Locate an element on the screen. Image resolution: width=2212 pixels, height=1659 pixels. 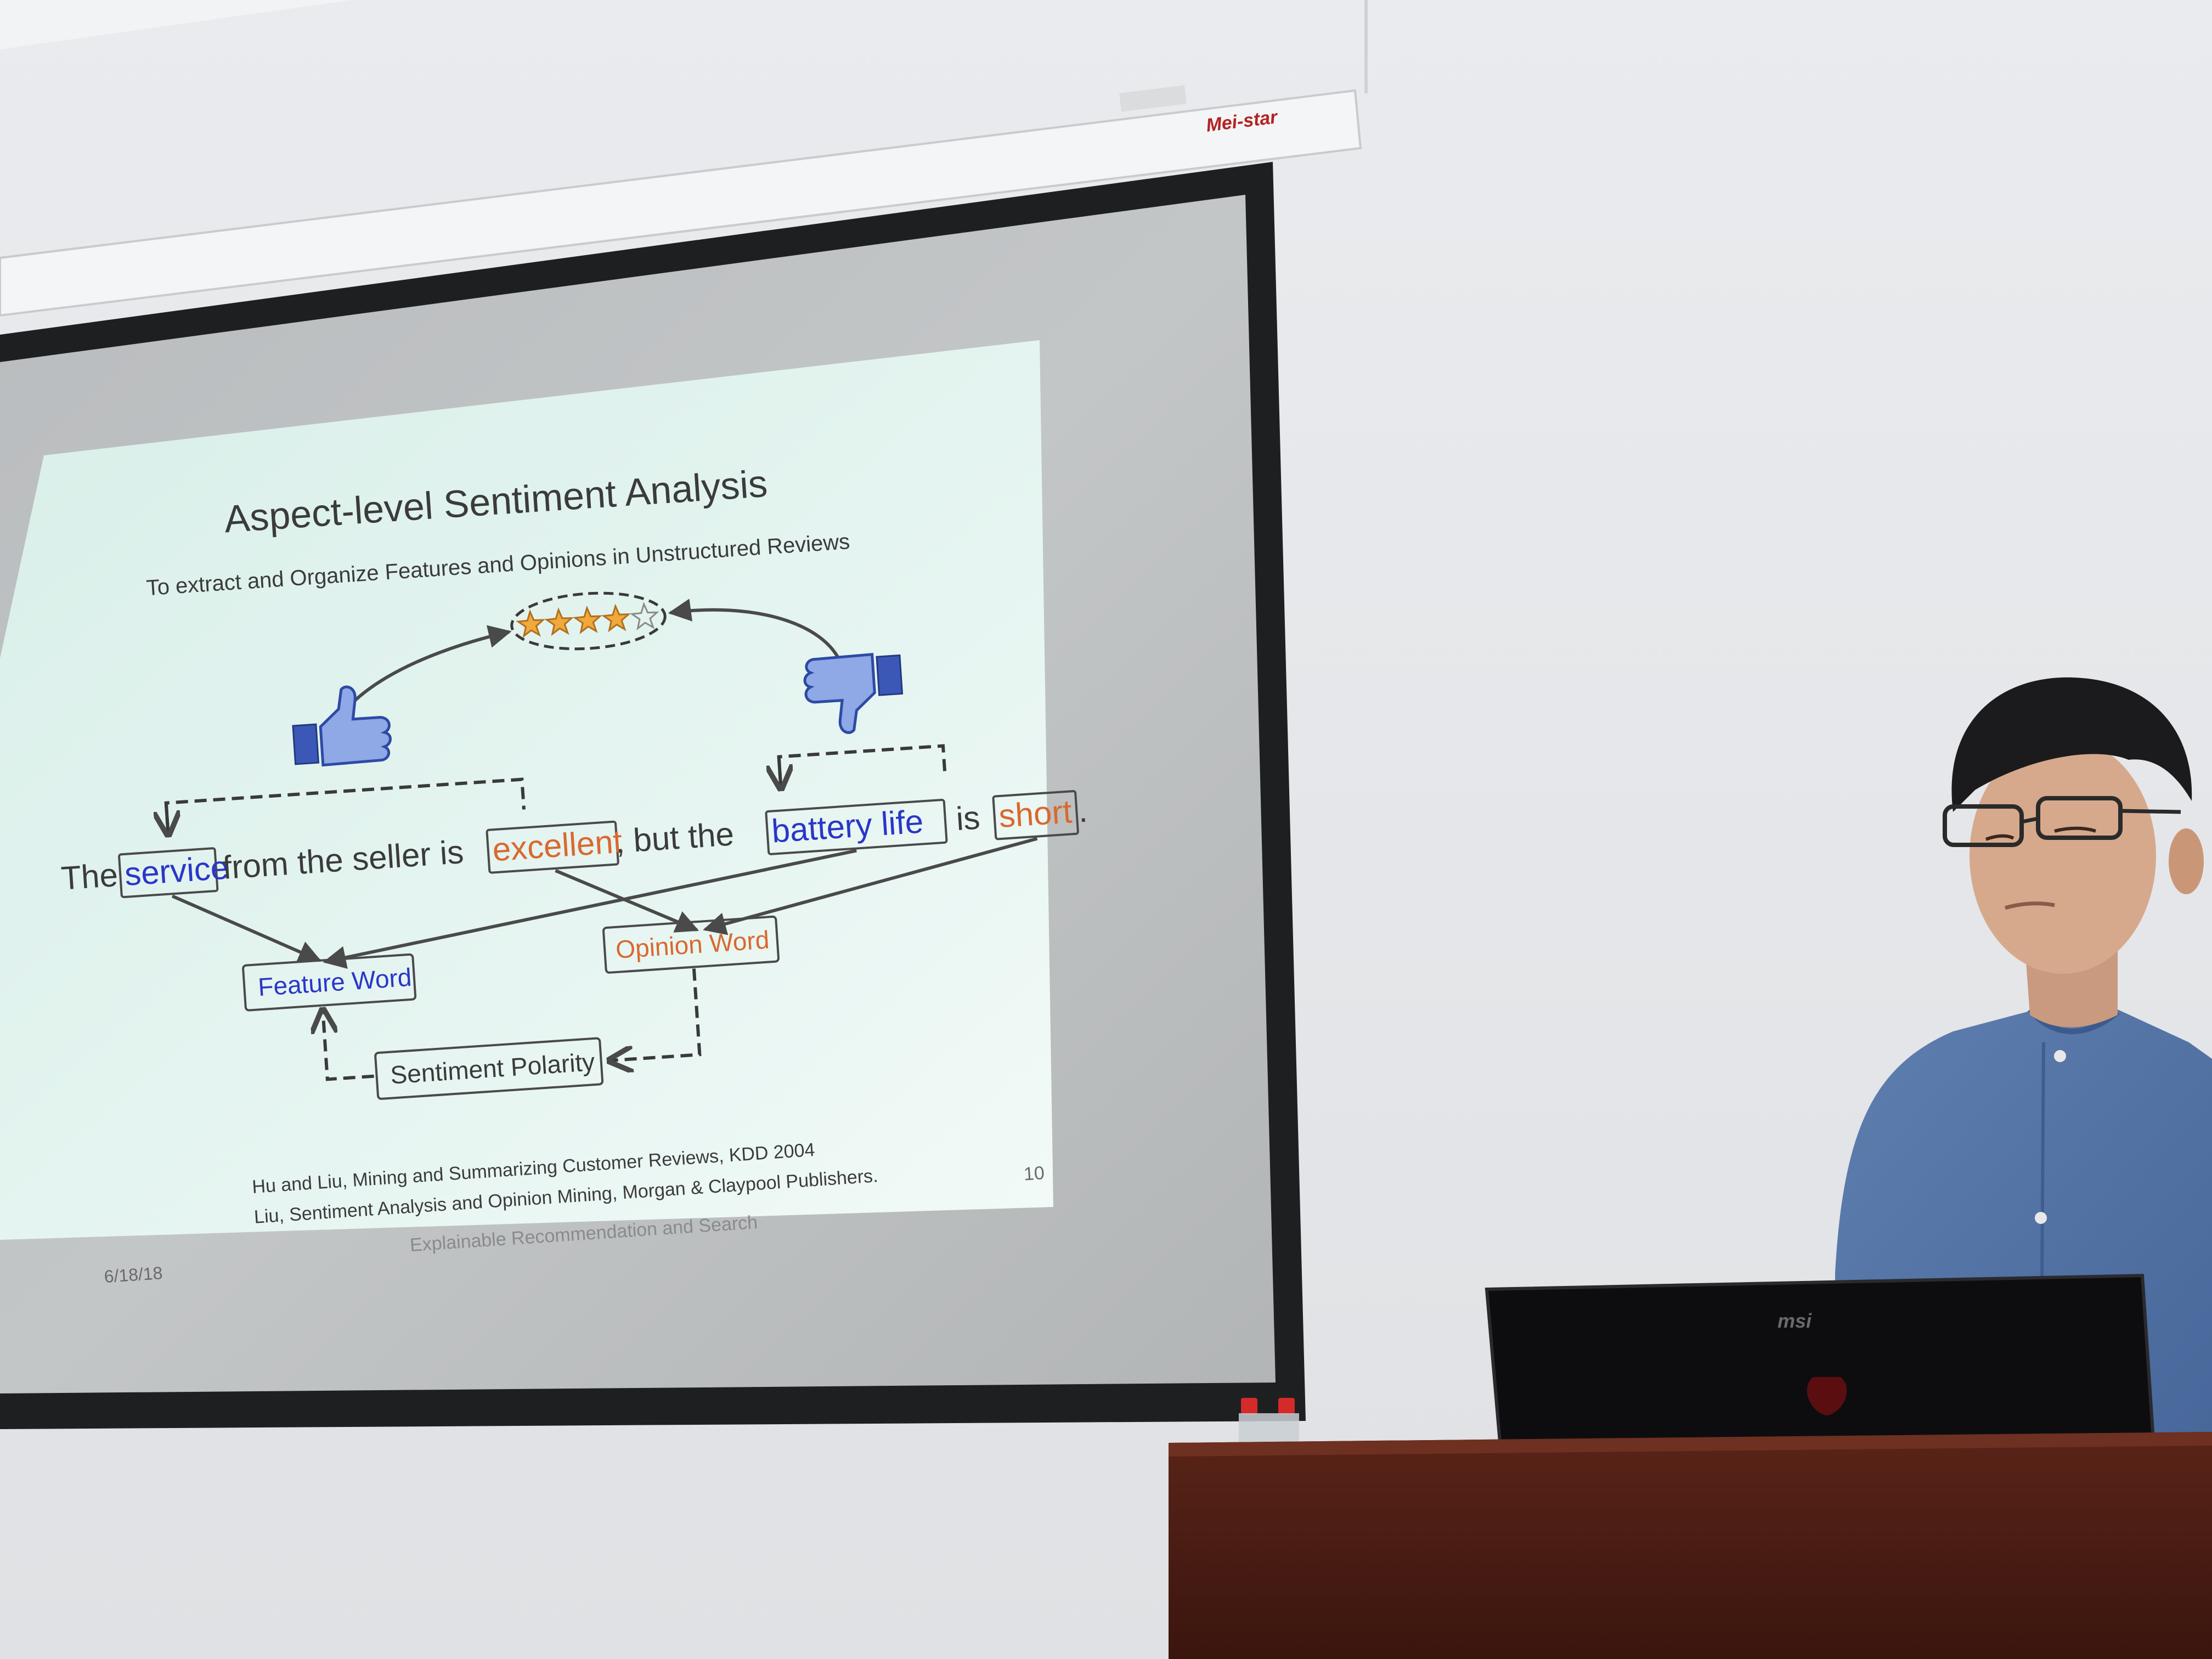
podium is located at coordinates (1690, 1545).